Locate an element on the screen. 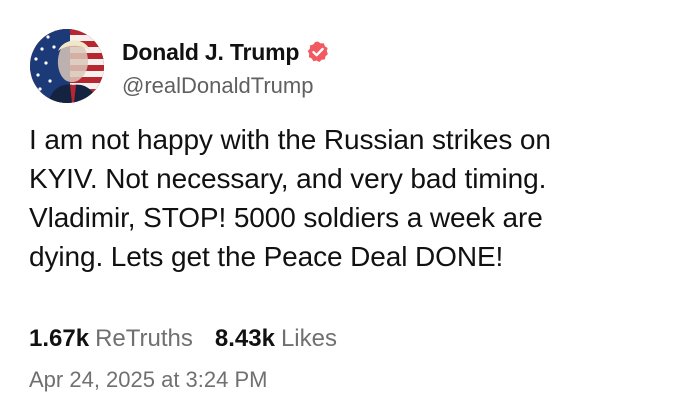 The height and width of the screenshot is (412, 680). verified-badge-icon is located at coordinates (318, 52).